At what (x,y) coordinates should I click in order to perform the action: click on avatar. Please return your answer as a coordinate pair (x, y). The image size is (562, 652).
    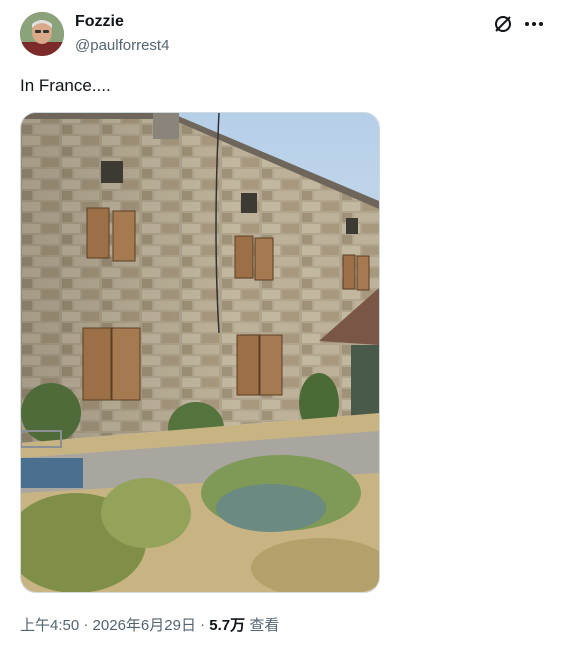
    Looking at the image, I should click on (42, 34).